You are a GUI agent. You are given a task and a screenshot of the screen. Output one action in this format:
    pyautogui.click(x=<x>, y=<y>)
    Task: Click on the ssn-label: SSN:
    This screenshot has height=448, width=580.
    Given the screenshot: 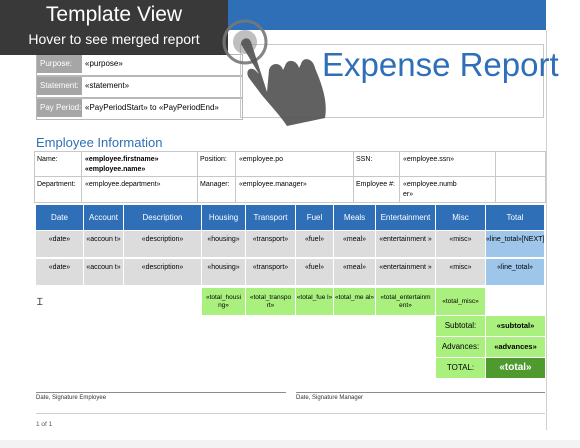 What is the action you would take?
    pyautogui.click(x=364, y=159)
    